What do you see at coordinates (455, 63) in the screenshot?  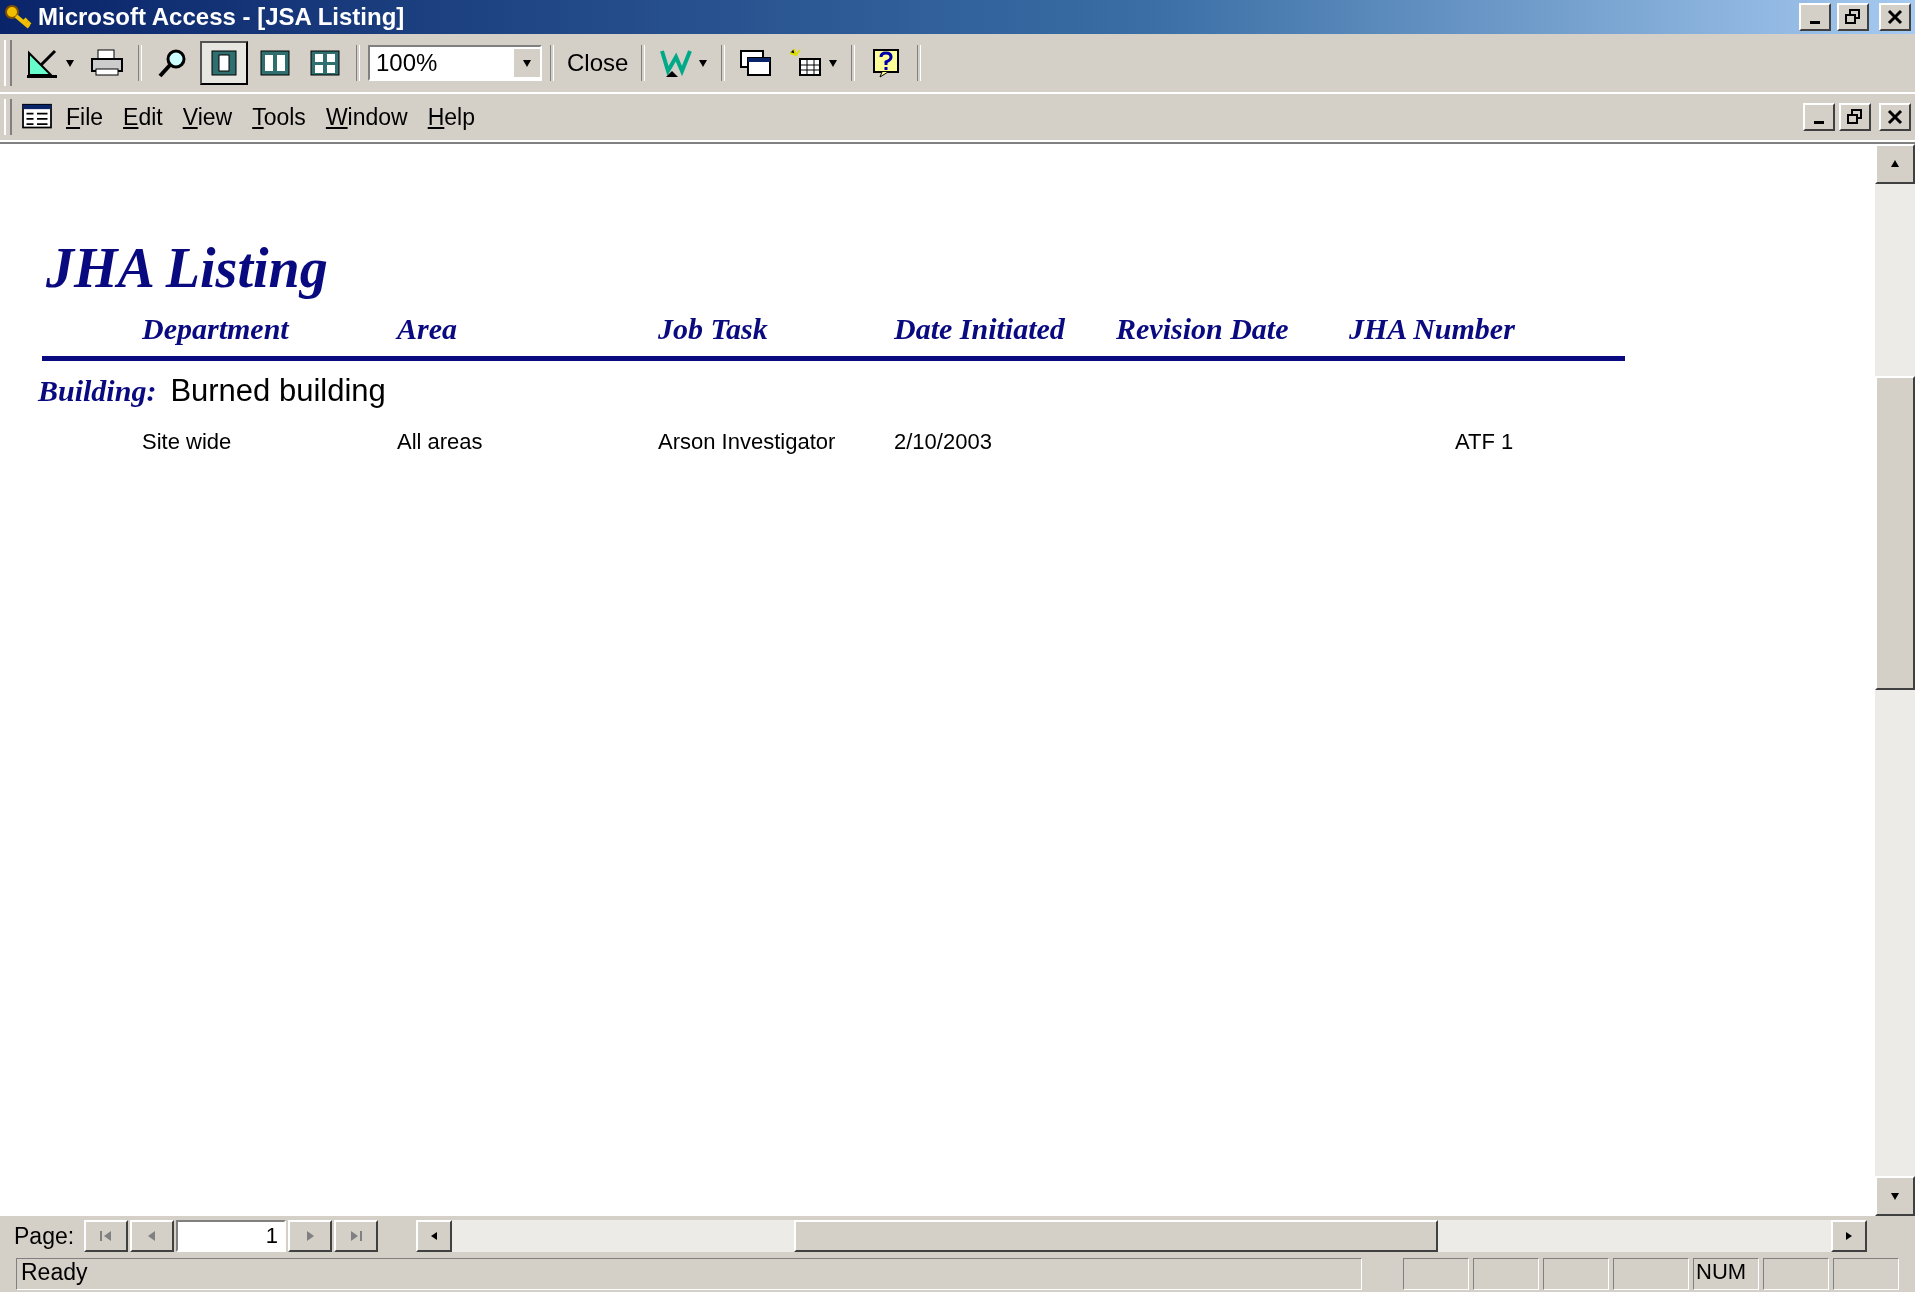 I see `zoom-combo: 100%` at bounding box center [455, 63].